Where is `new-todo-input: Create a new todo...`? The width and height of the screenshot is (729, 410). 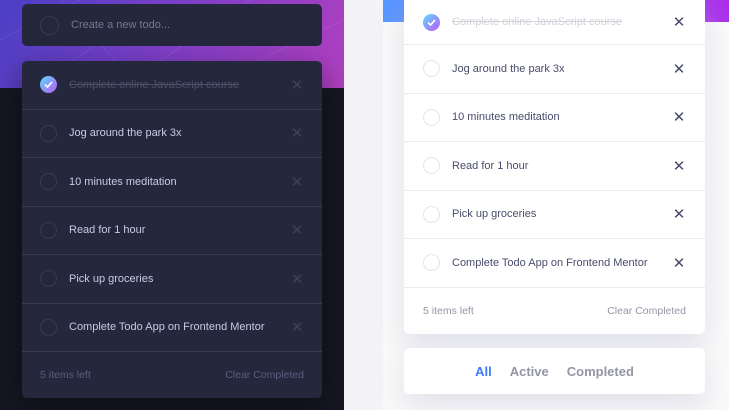 new-todo-input: Create a new todo... is located at coordinates (172, 25).